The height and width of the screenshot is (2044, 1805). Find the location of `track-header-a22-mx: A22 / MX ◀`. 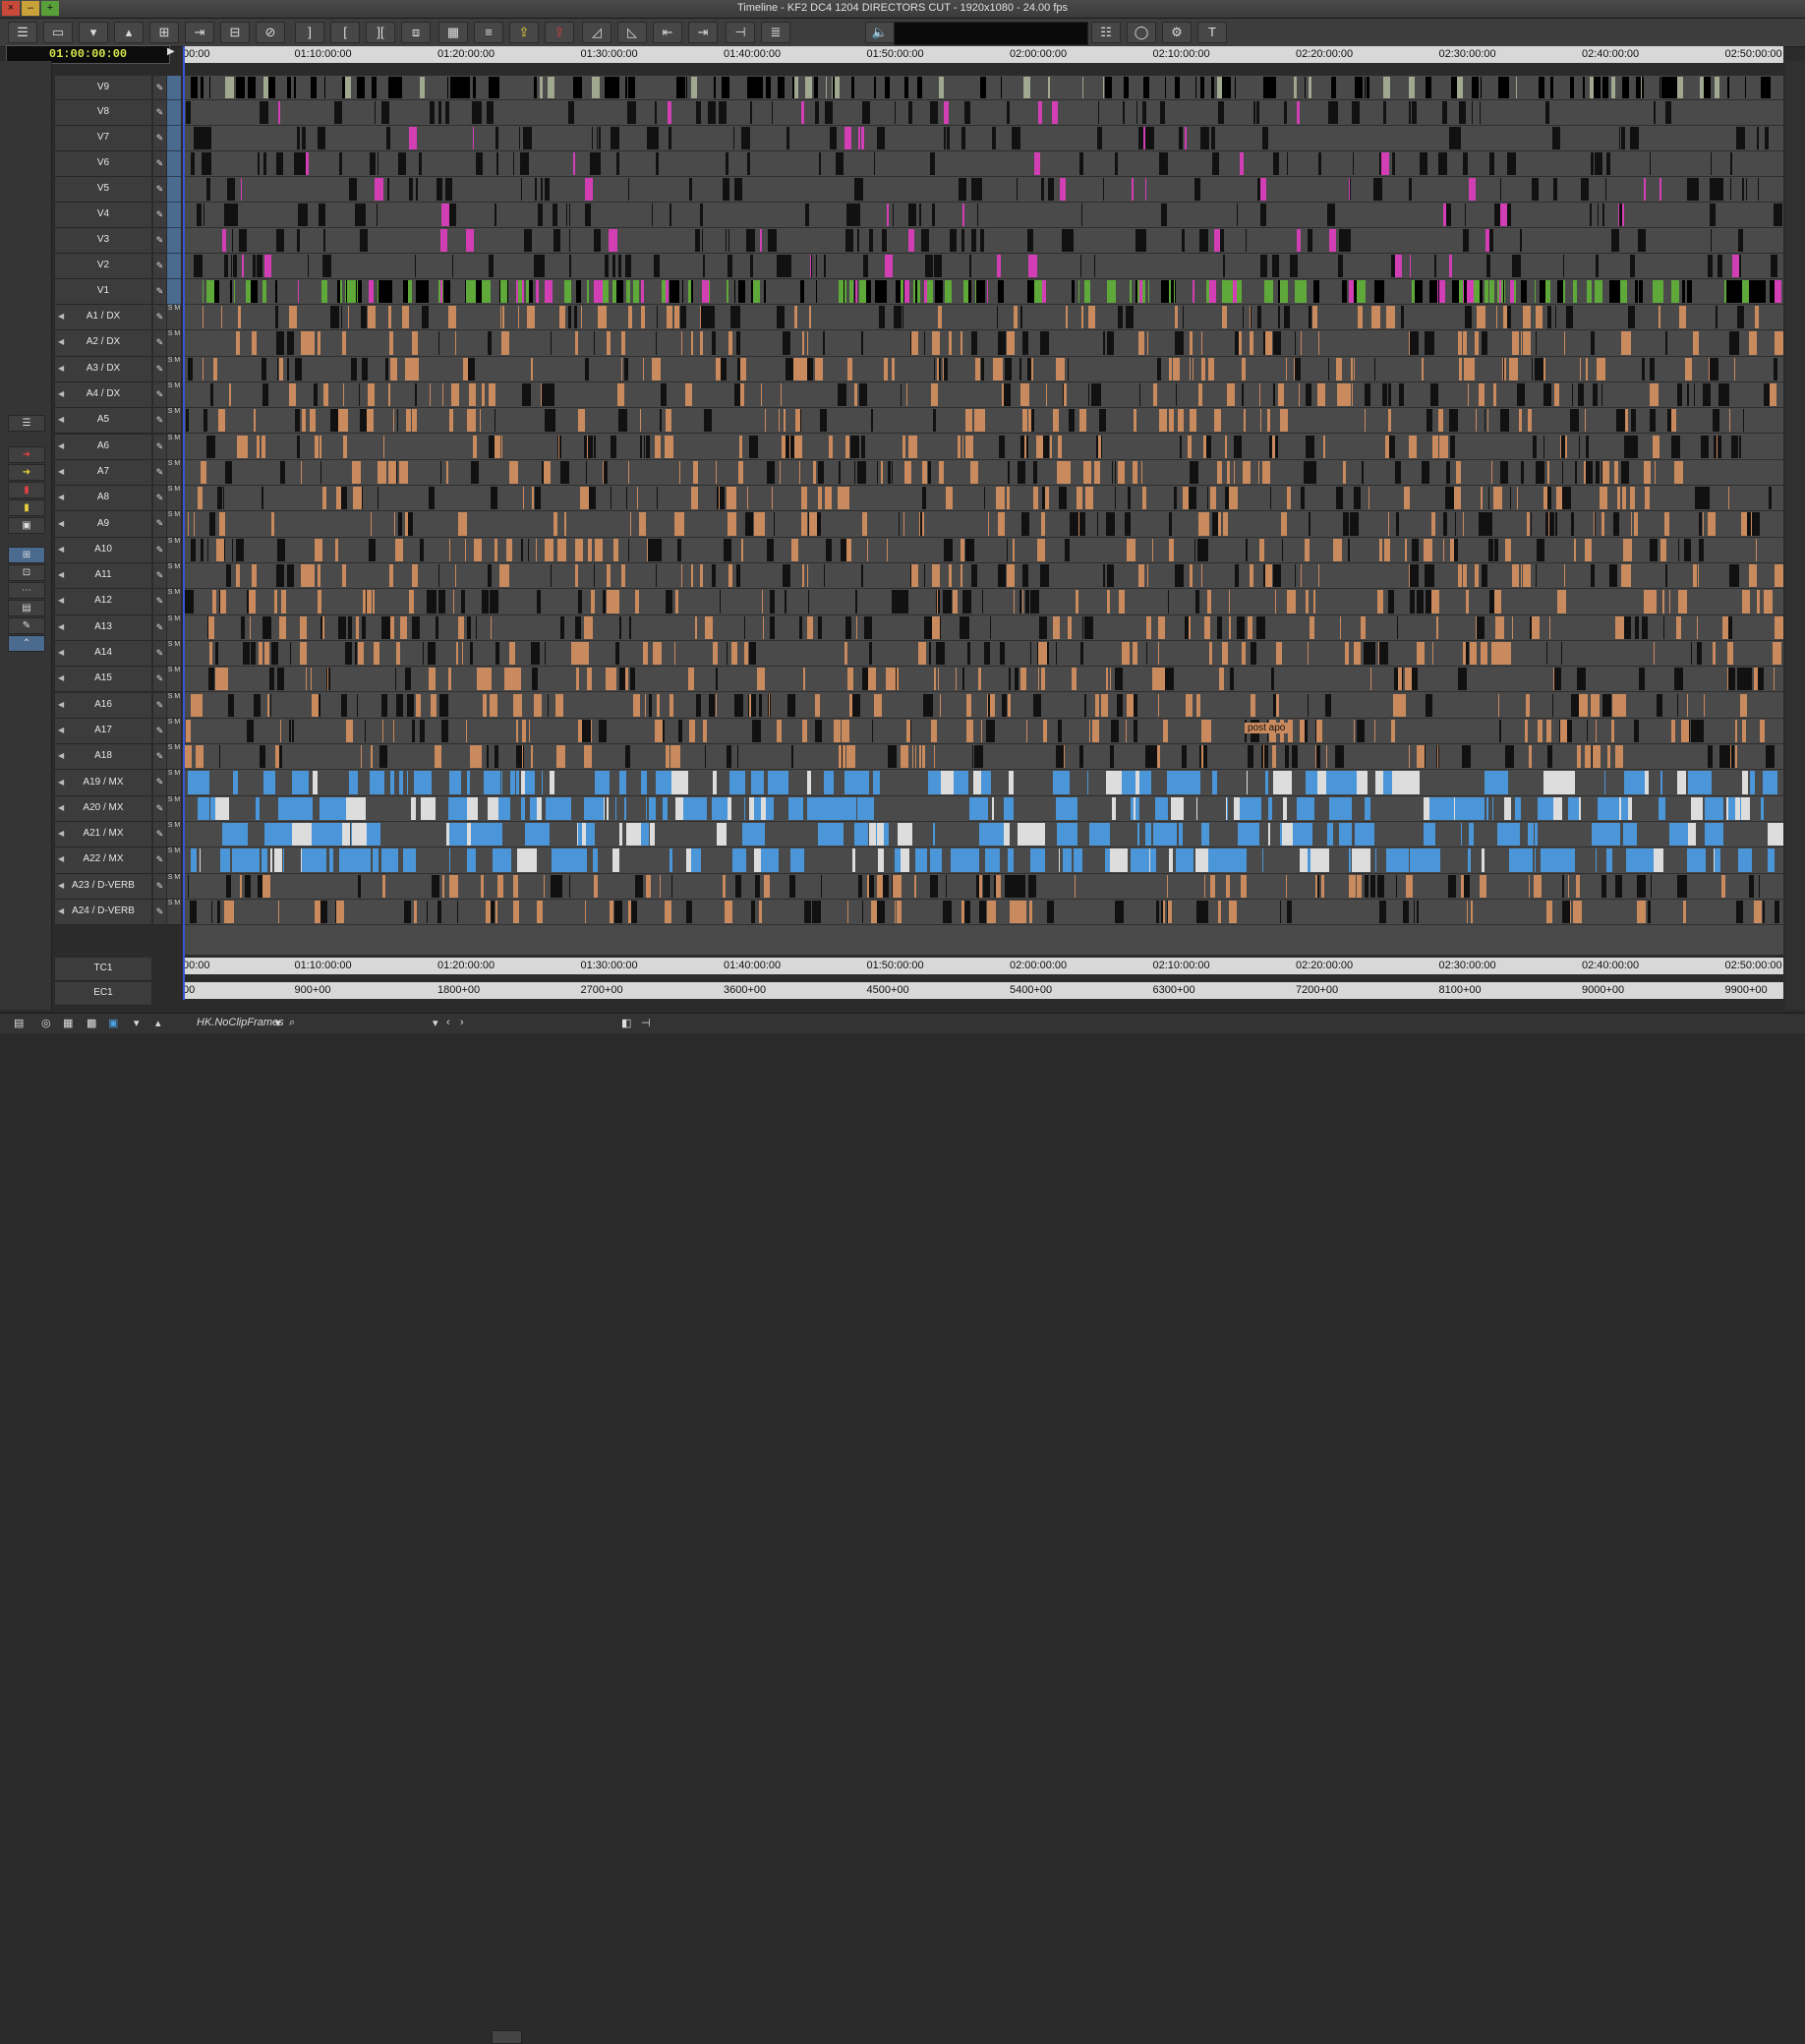

track-header-a22-mx: A22 / MX ◀ is located at coordinates (103, 860).